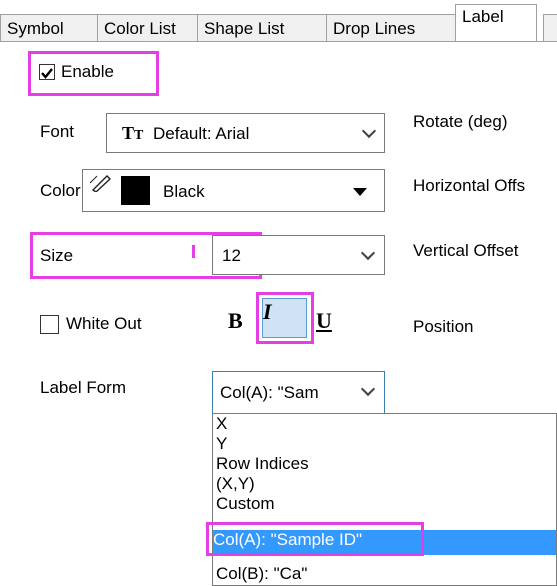 This screenshot has width=557, height=586. I want to click on white-out-checkbox, so click(49, 324).